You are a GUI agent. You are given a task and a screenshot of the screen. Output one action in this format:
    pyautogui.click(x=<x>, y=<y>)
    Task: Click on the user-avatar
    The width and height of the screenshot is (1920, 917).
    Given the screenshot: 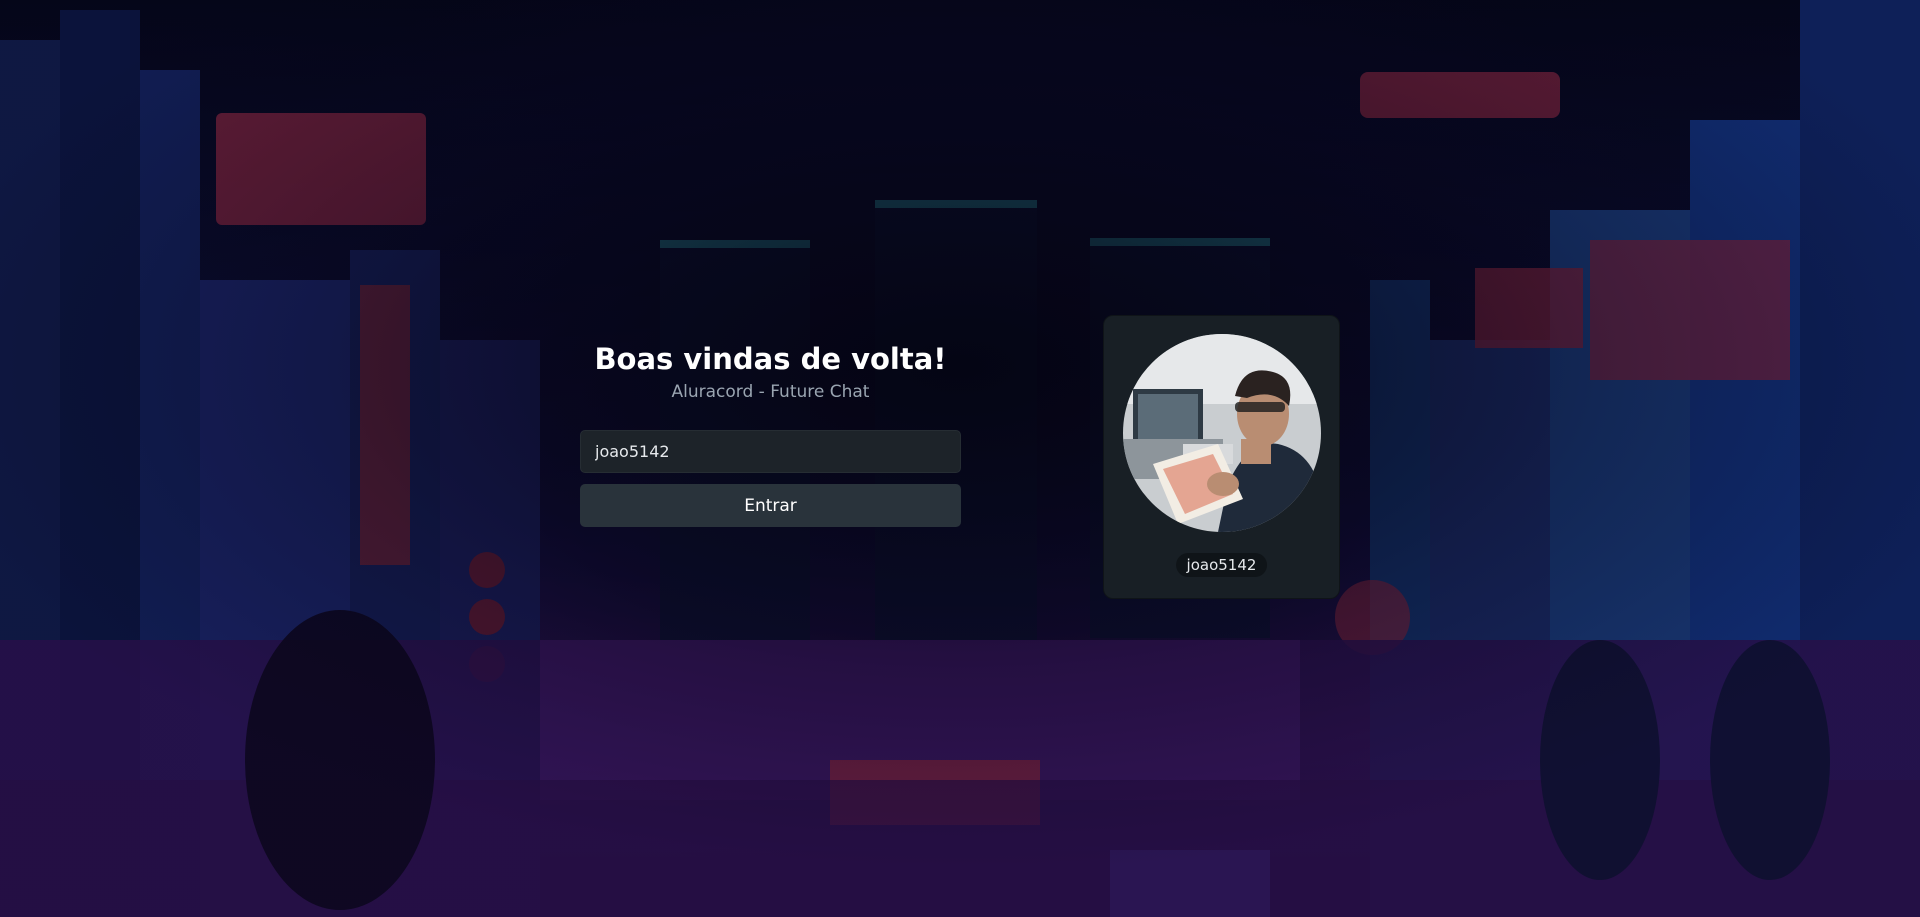 What is the action you would take?
    pyautogui.click(x=1222, y=433)
    